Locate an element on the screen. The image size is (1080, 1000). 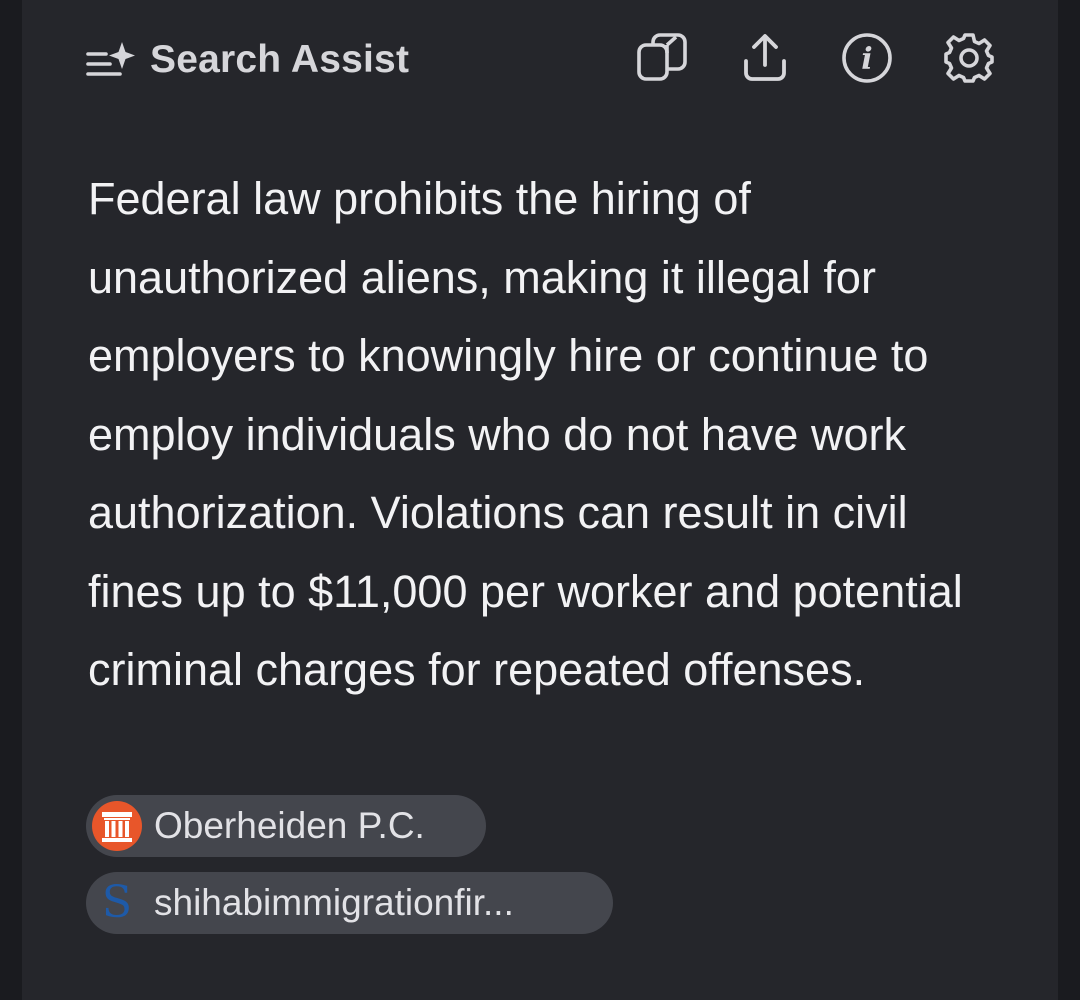
panel-header: Search Assist is located at coordinates (247, 60).